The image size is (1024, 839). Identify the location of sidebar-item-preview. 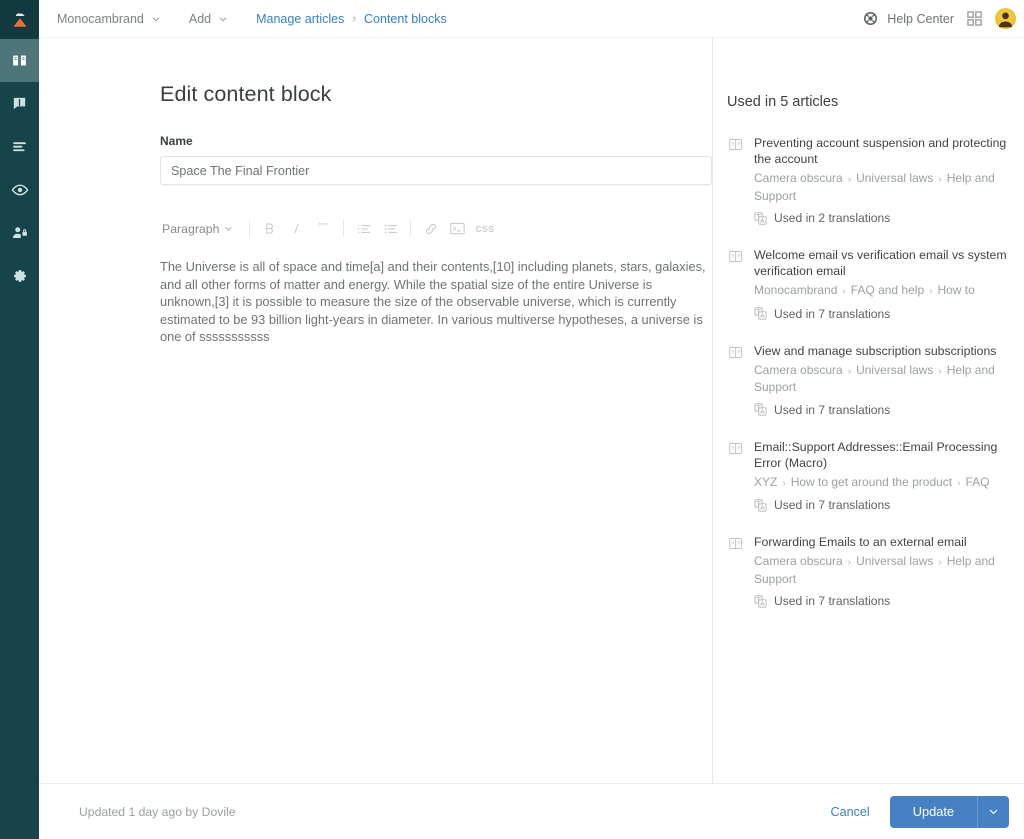
(19, 189).